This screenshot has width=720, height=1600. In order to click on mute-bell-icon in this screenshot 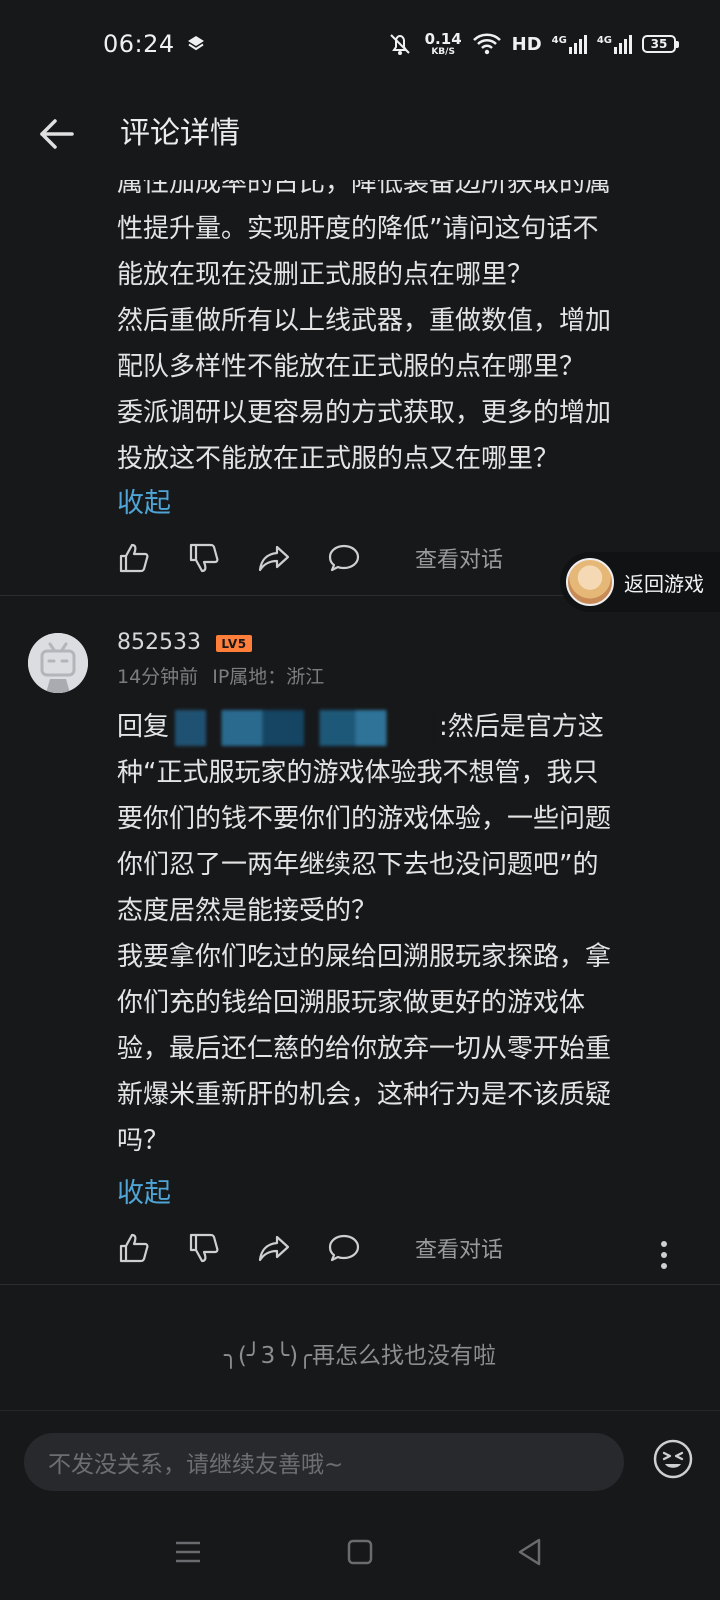, I will do `click(399, 44)`.